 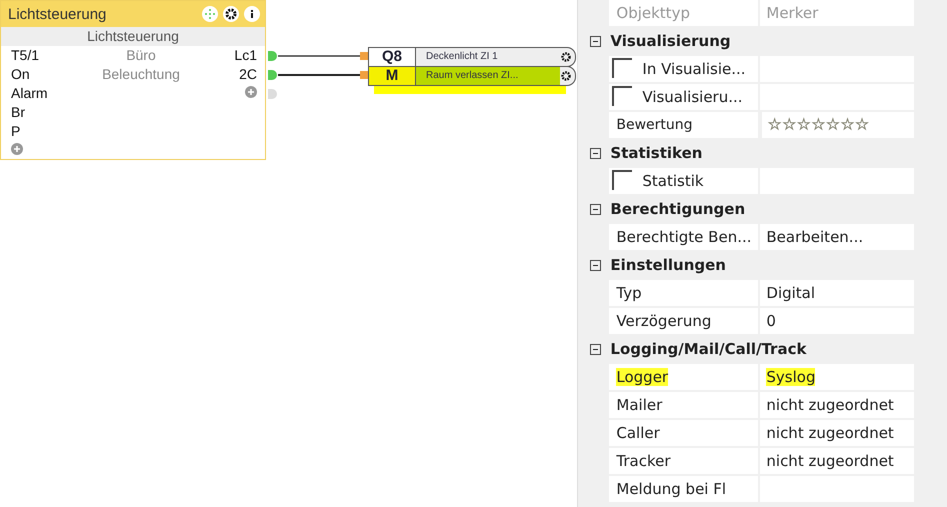 I want to click on output-node: Q8 Deckenlicht ZI 1, so click(x=472, y=57).